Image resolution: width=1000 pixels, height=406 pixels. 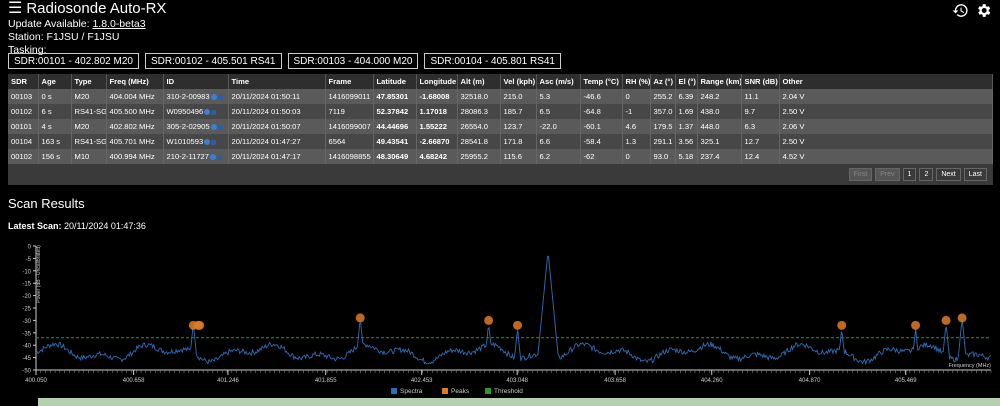 I want to click on table-cell-text: -62, so click(x=589, y=156).